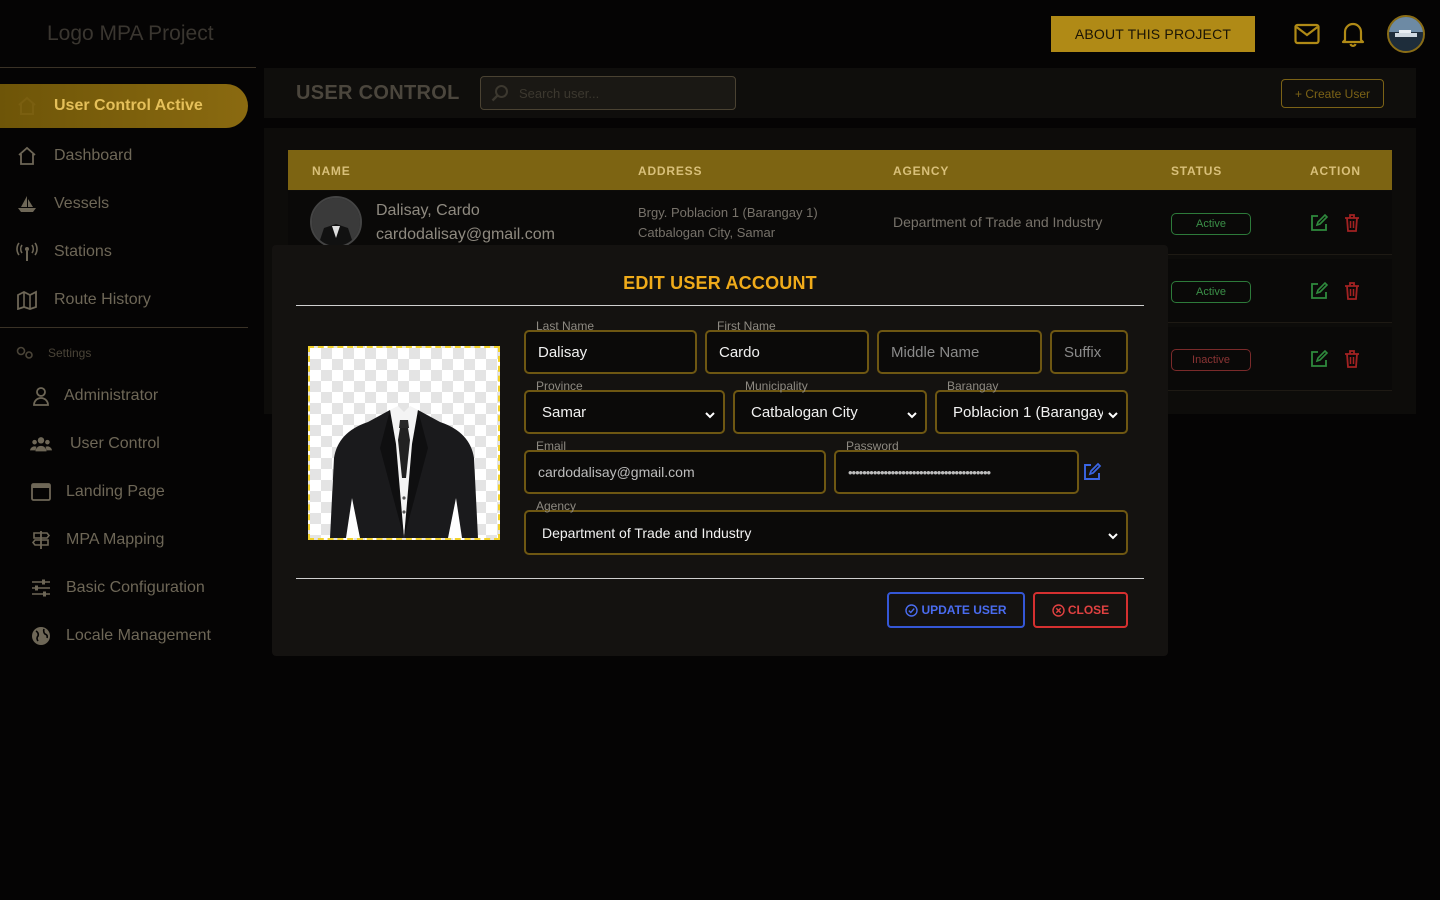 Image resolution: width=1440 pixels, height=900 pixels. What do you see at coordinates (378, 93) in the screenshot?
I see `page-title: USER CONTROL` at bounding box center [378, 93].